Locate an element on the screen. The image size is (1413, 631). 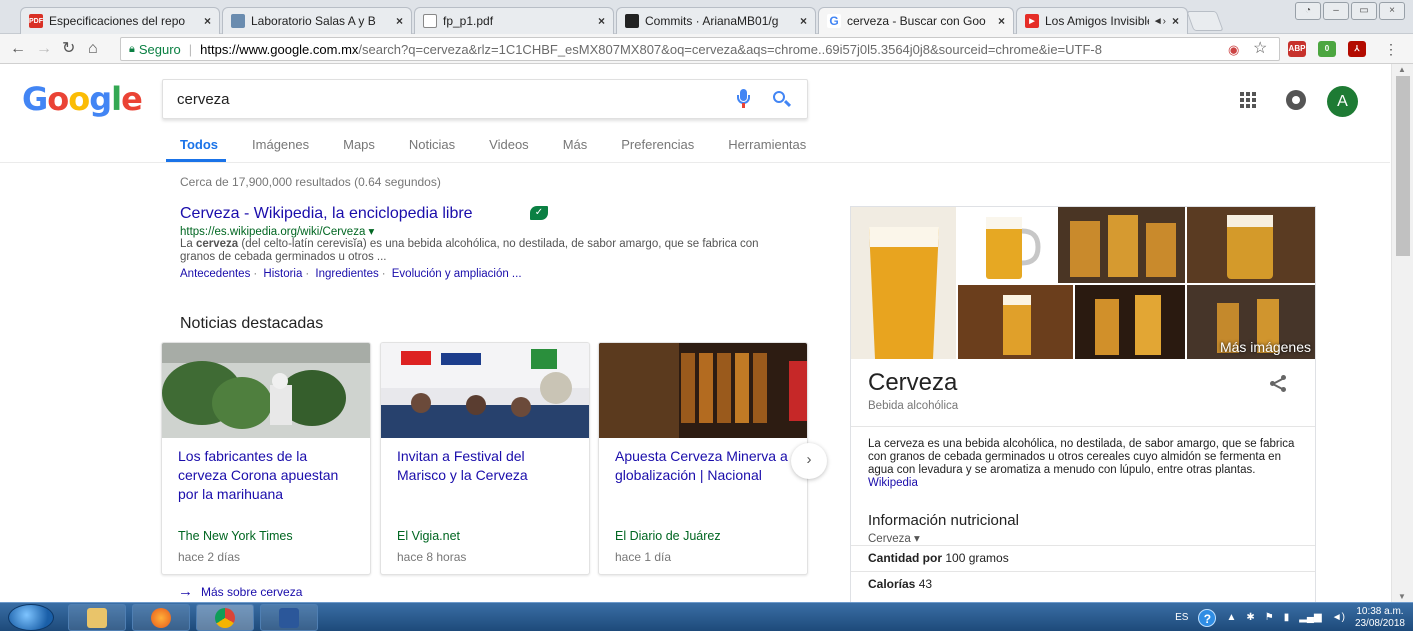
wikipedia-link: Wikipedia is located at coordinates (893, 483).